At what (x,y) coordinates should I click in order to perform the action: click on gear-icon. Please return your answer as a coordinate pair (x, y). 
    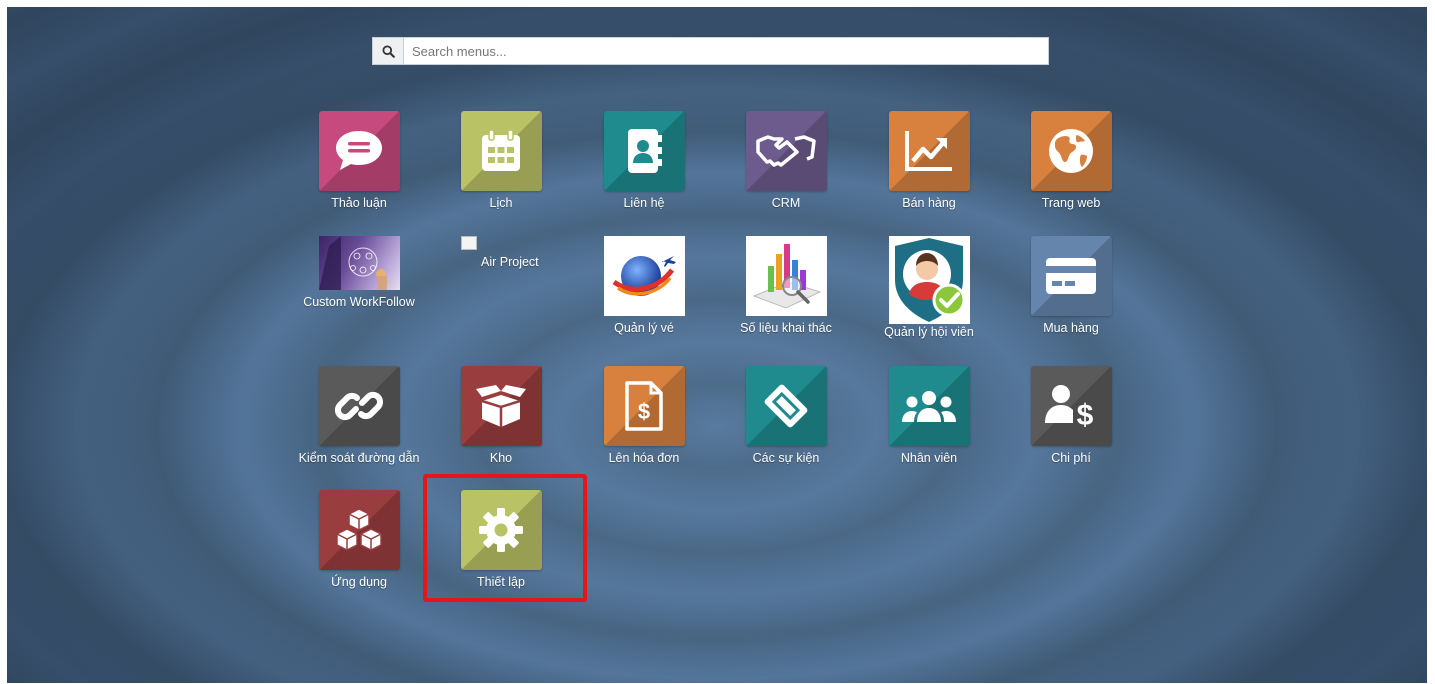
    Looking at the image, I should click on (501, 530).